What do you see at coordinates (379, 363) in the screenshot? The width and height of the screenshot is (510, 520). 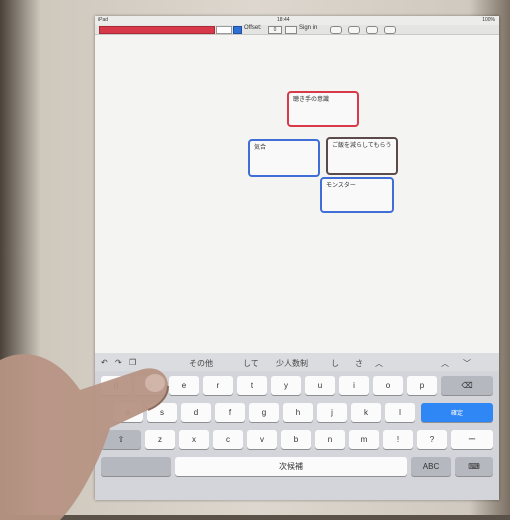 I see `chevron-up-icon: ︿` at bounding box center [379, 363].